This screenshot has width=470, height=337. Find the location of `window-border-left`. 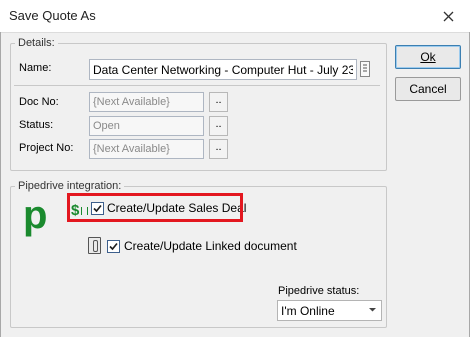

window-border-left is located at coordinates (0, 184).